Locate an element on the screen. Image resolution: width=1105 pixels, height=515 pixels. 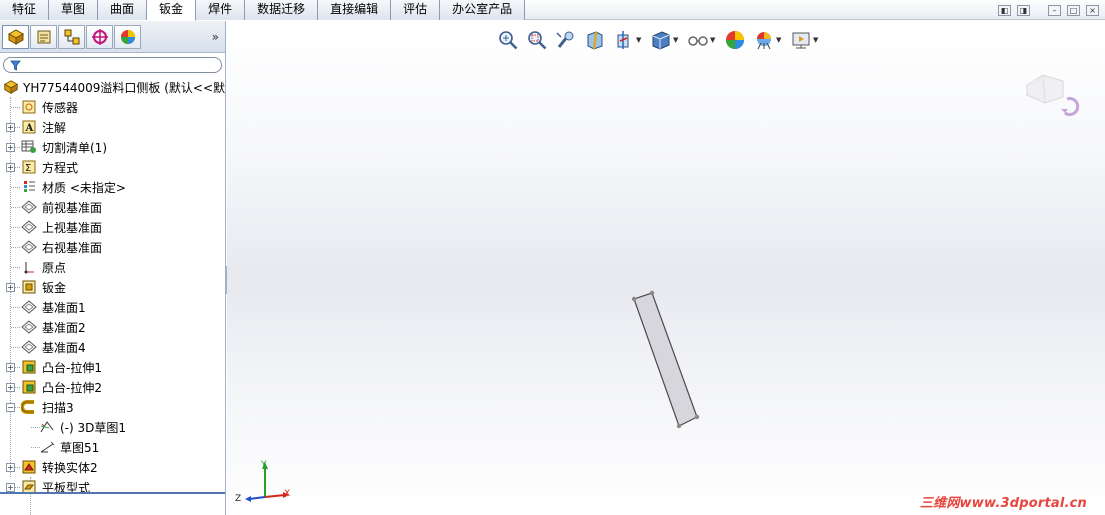
tree-item: + A 注解 is located at coordinates (112, 127).